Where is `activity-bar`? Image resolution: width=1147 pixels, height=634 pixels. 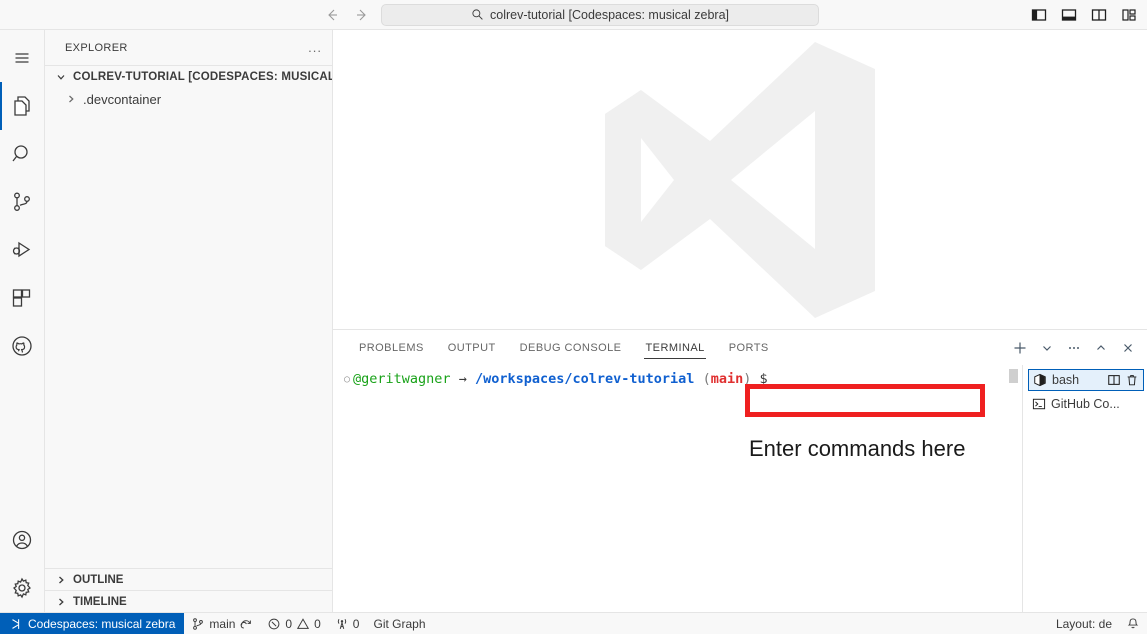 activity-bar is located at coordinates (22, 321).